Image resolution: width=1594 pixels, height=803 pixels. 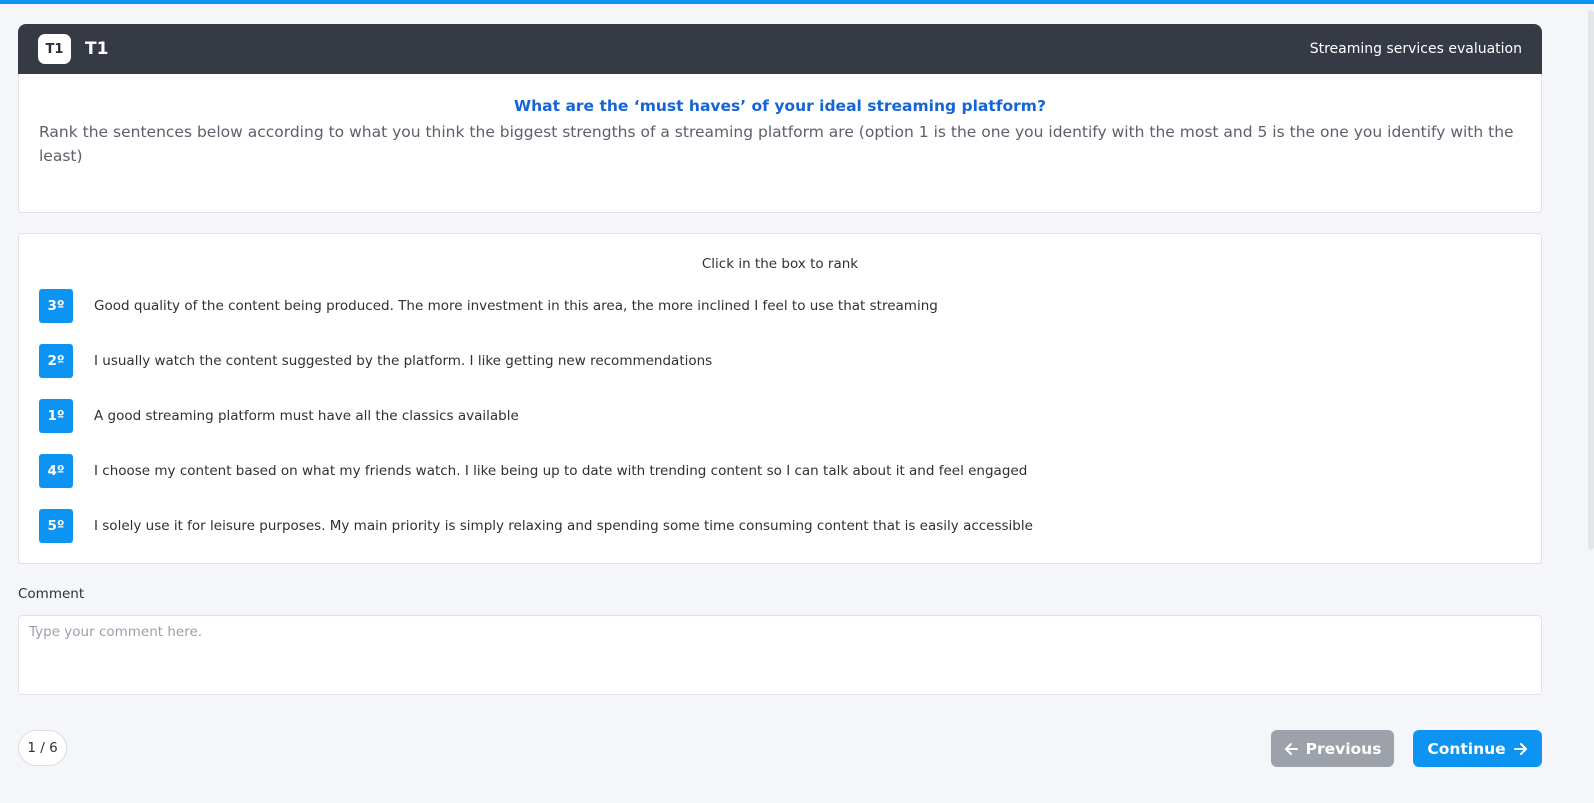 I want to click on rank-box: 3º, so click(x=56, y=306).